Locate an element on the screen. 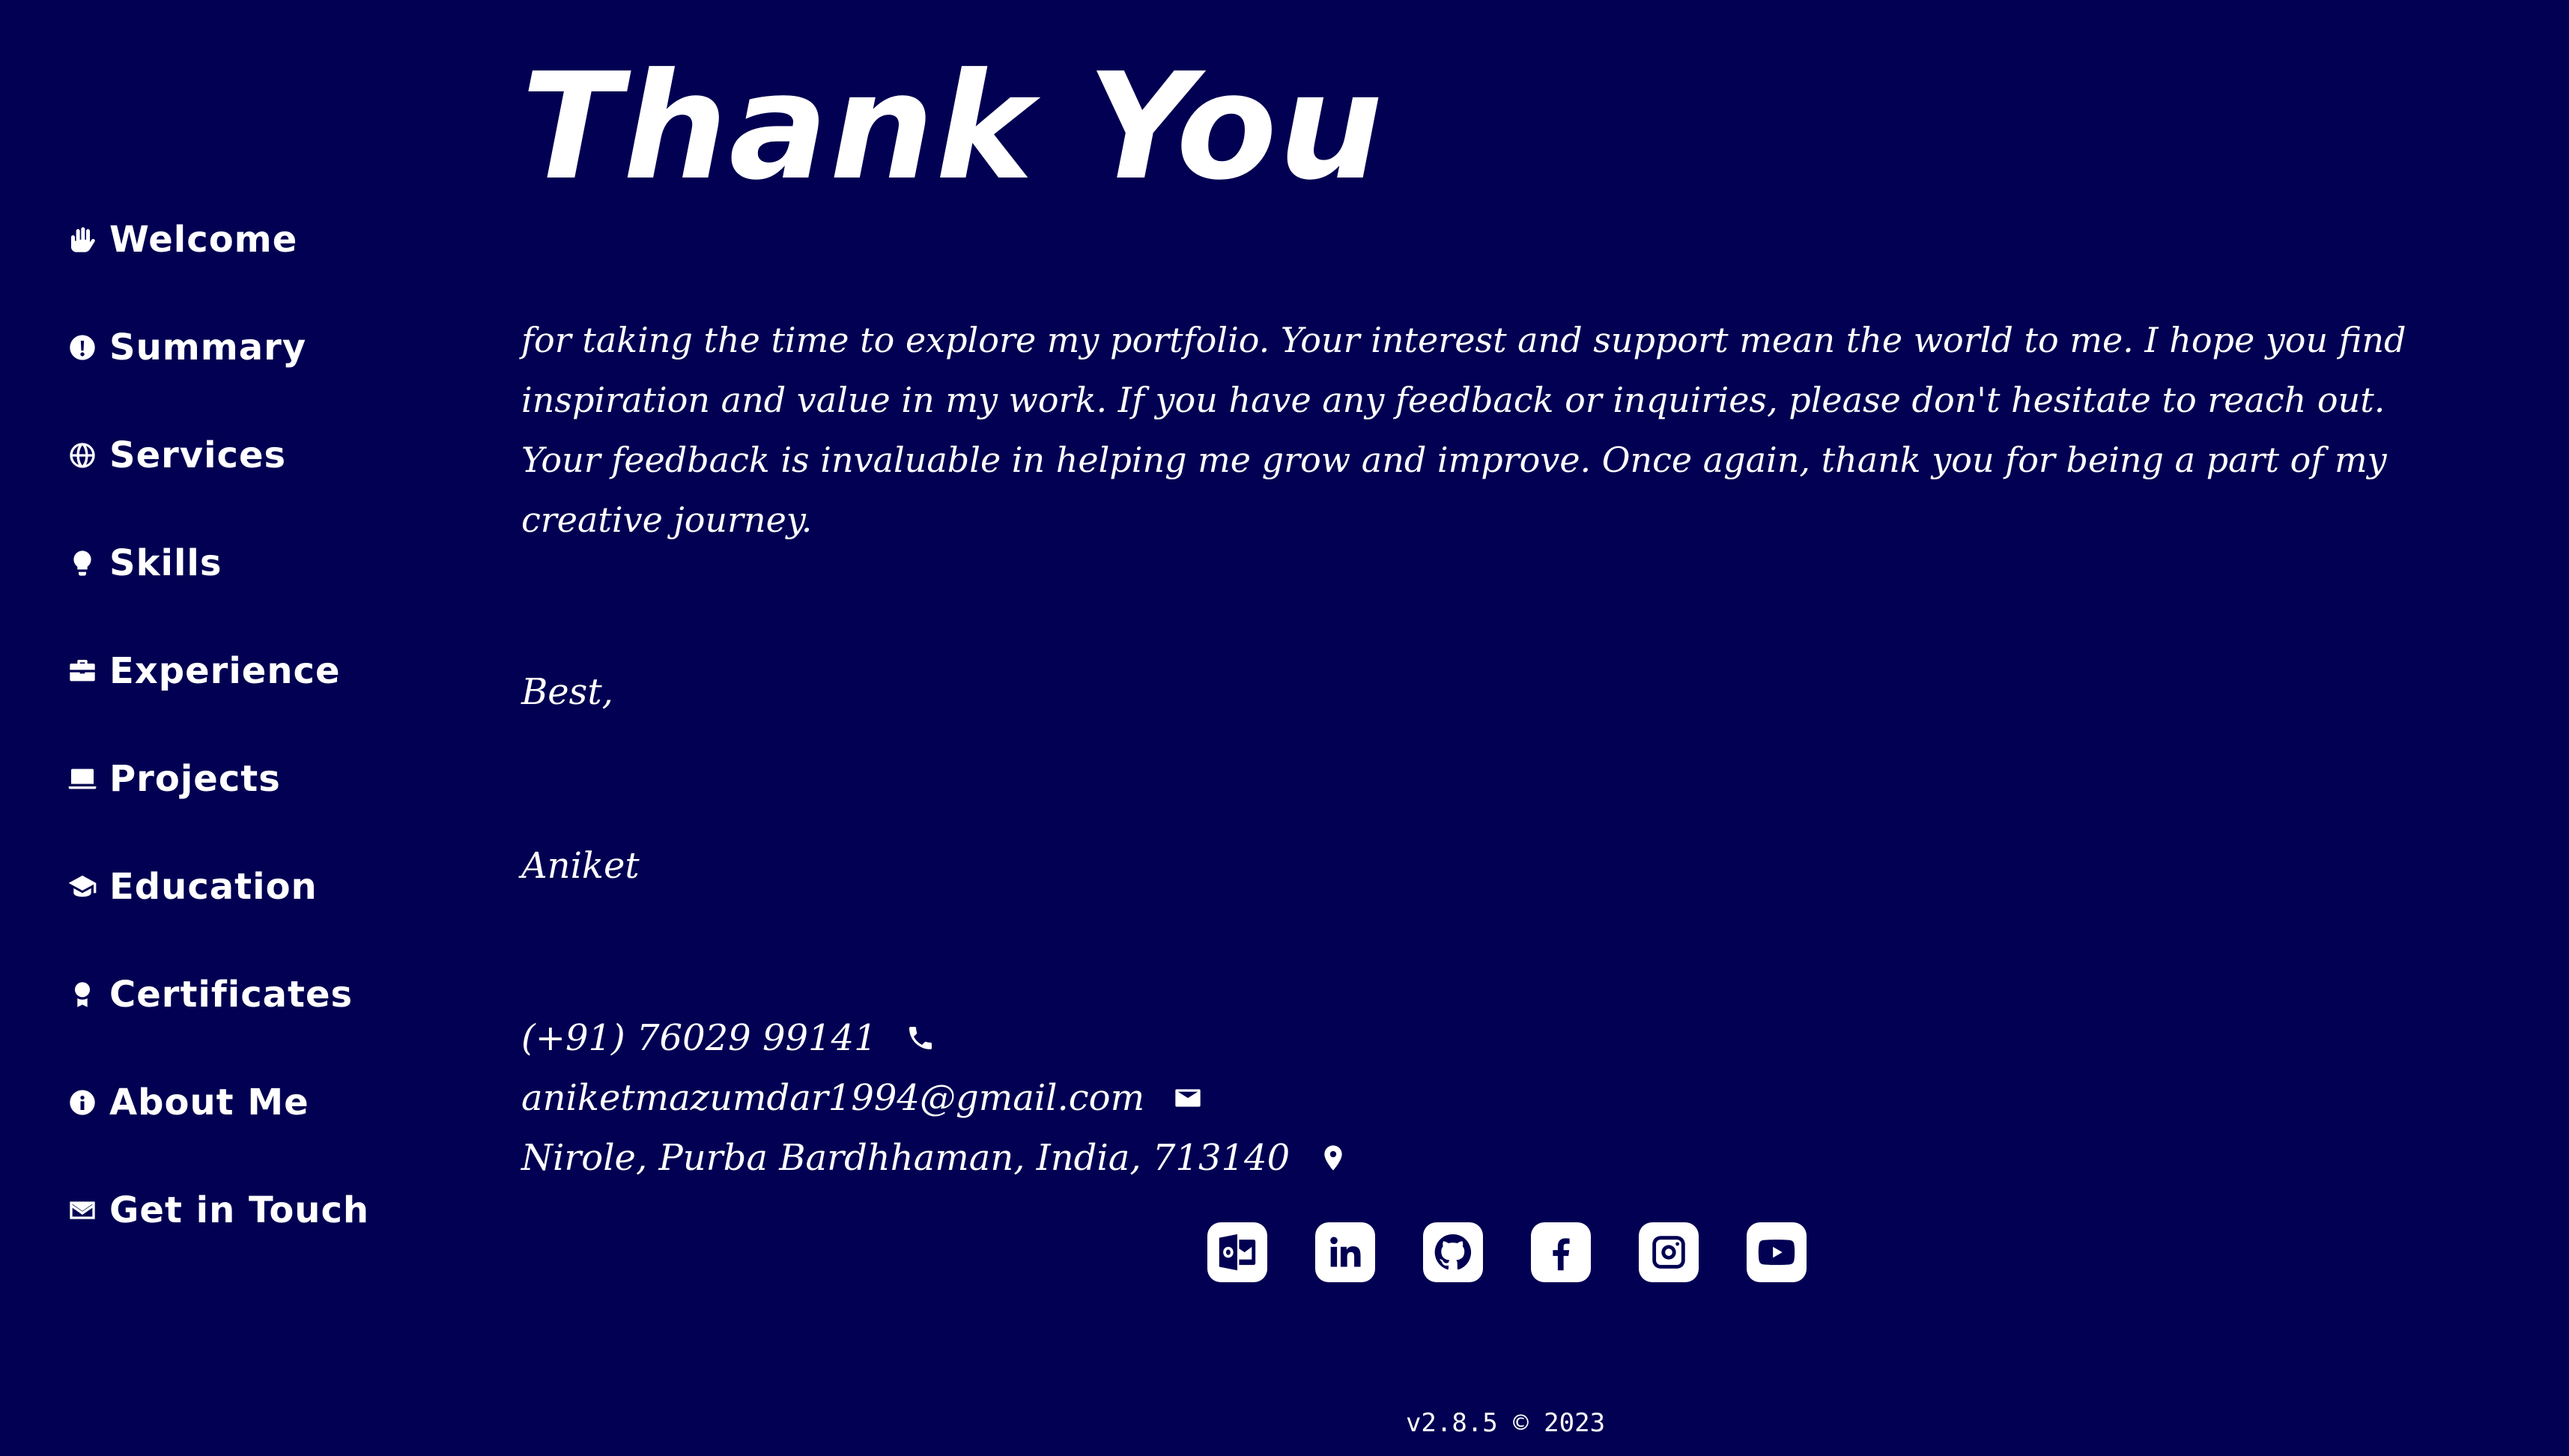 This screenshot has height=1456, width=2569. sidebar-item-certificates: Certificates is located at coordinates (275, 995).